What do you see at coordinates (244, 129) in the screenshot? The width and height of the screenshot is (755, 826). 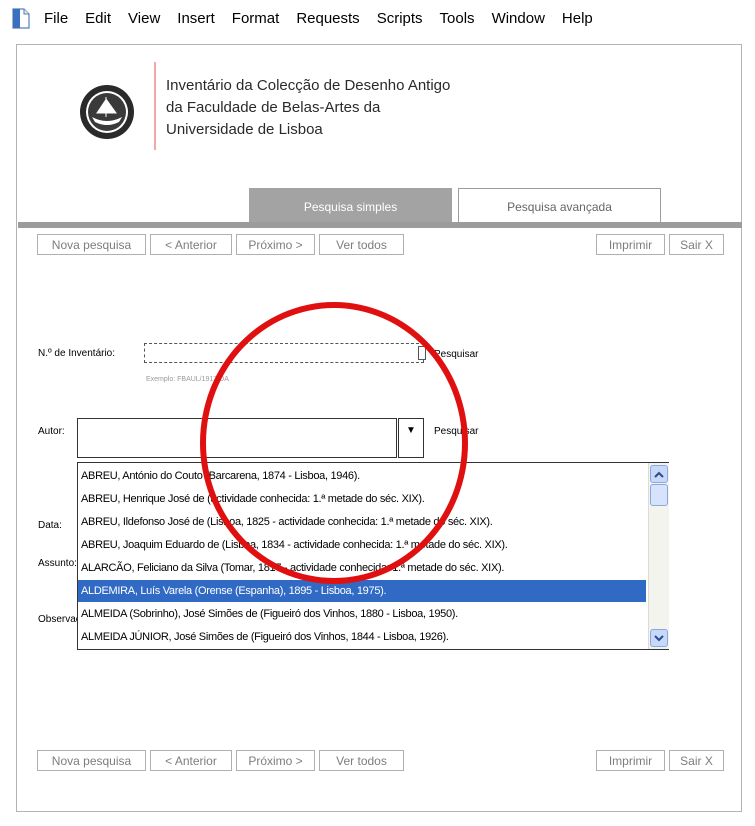 I see `header-title-line-3: Universidade de Lisboa` at bounding box center [244, 129].